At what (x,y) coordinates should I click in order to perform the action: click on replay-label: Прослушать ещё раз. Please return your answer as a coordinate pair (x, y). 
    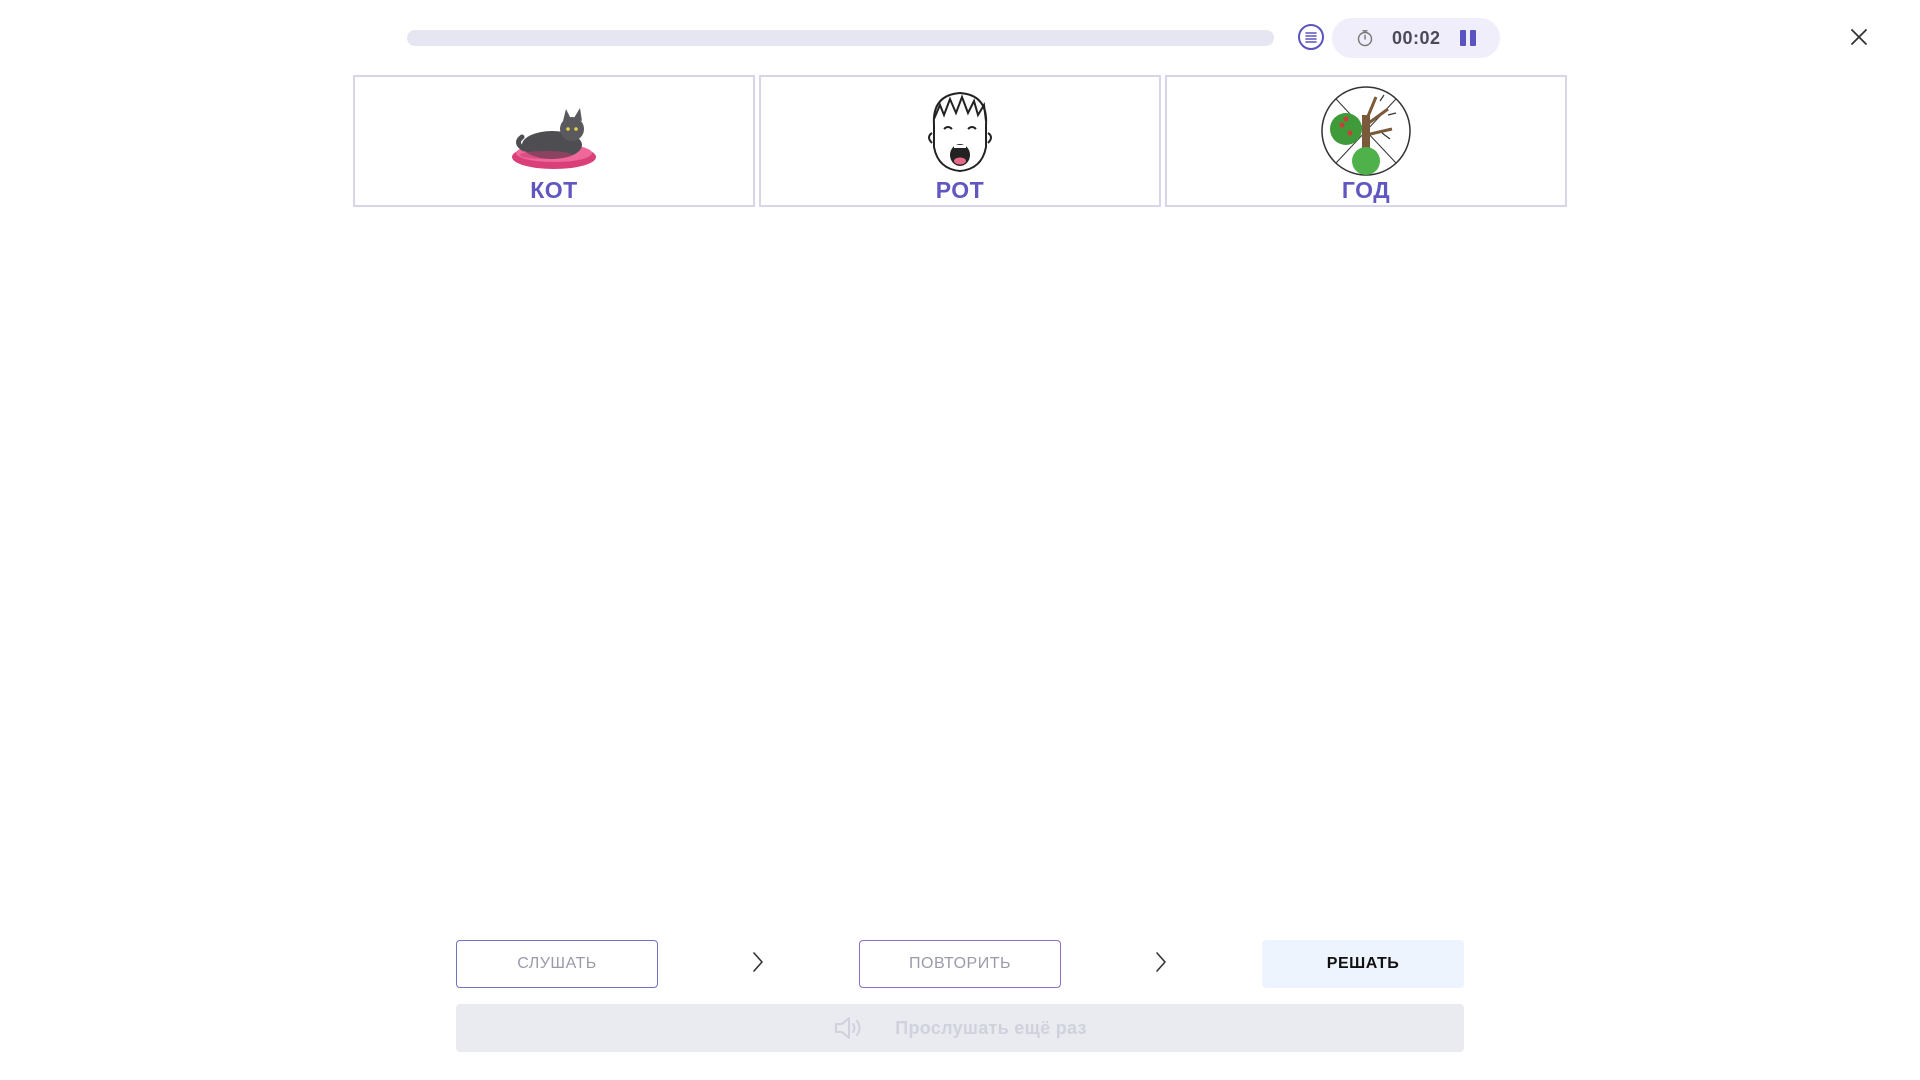
    Looking at the image, I should click on (991, 1027).